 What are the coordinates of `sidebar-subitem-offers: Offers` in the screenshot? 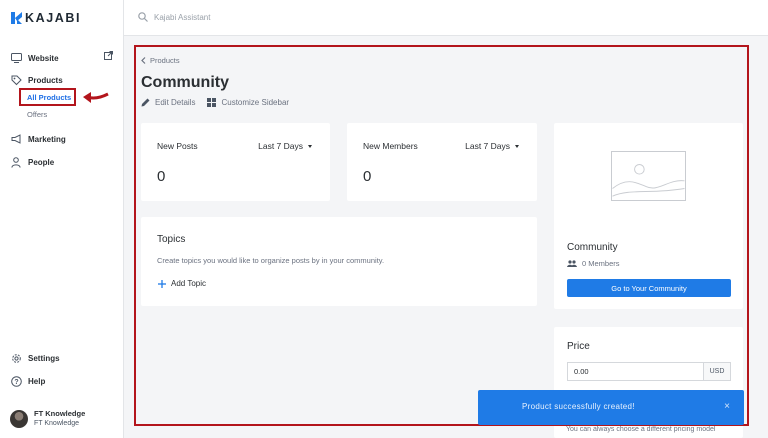 It's located at (37, 114).